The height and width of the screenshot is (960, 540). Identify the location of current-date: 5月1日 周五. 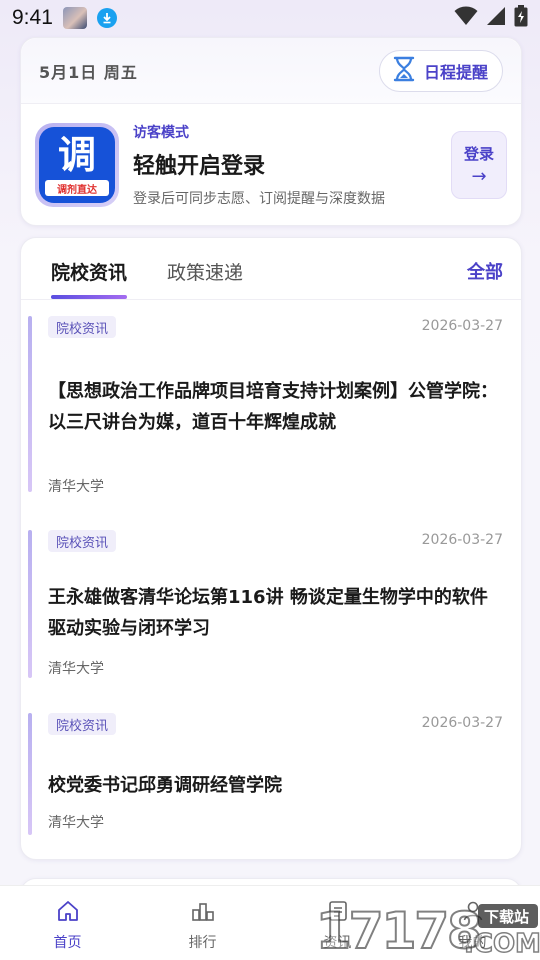
(88, 72).